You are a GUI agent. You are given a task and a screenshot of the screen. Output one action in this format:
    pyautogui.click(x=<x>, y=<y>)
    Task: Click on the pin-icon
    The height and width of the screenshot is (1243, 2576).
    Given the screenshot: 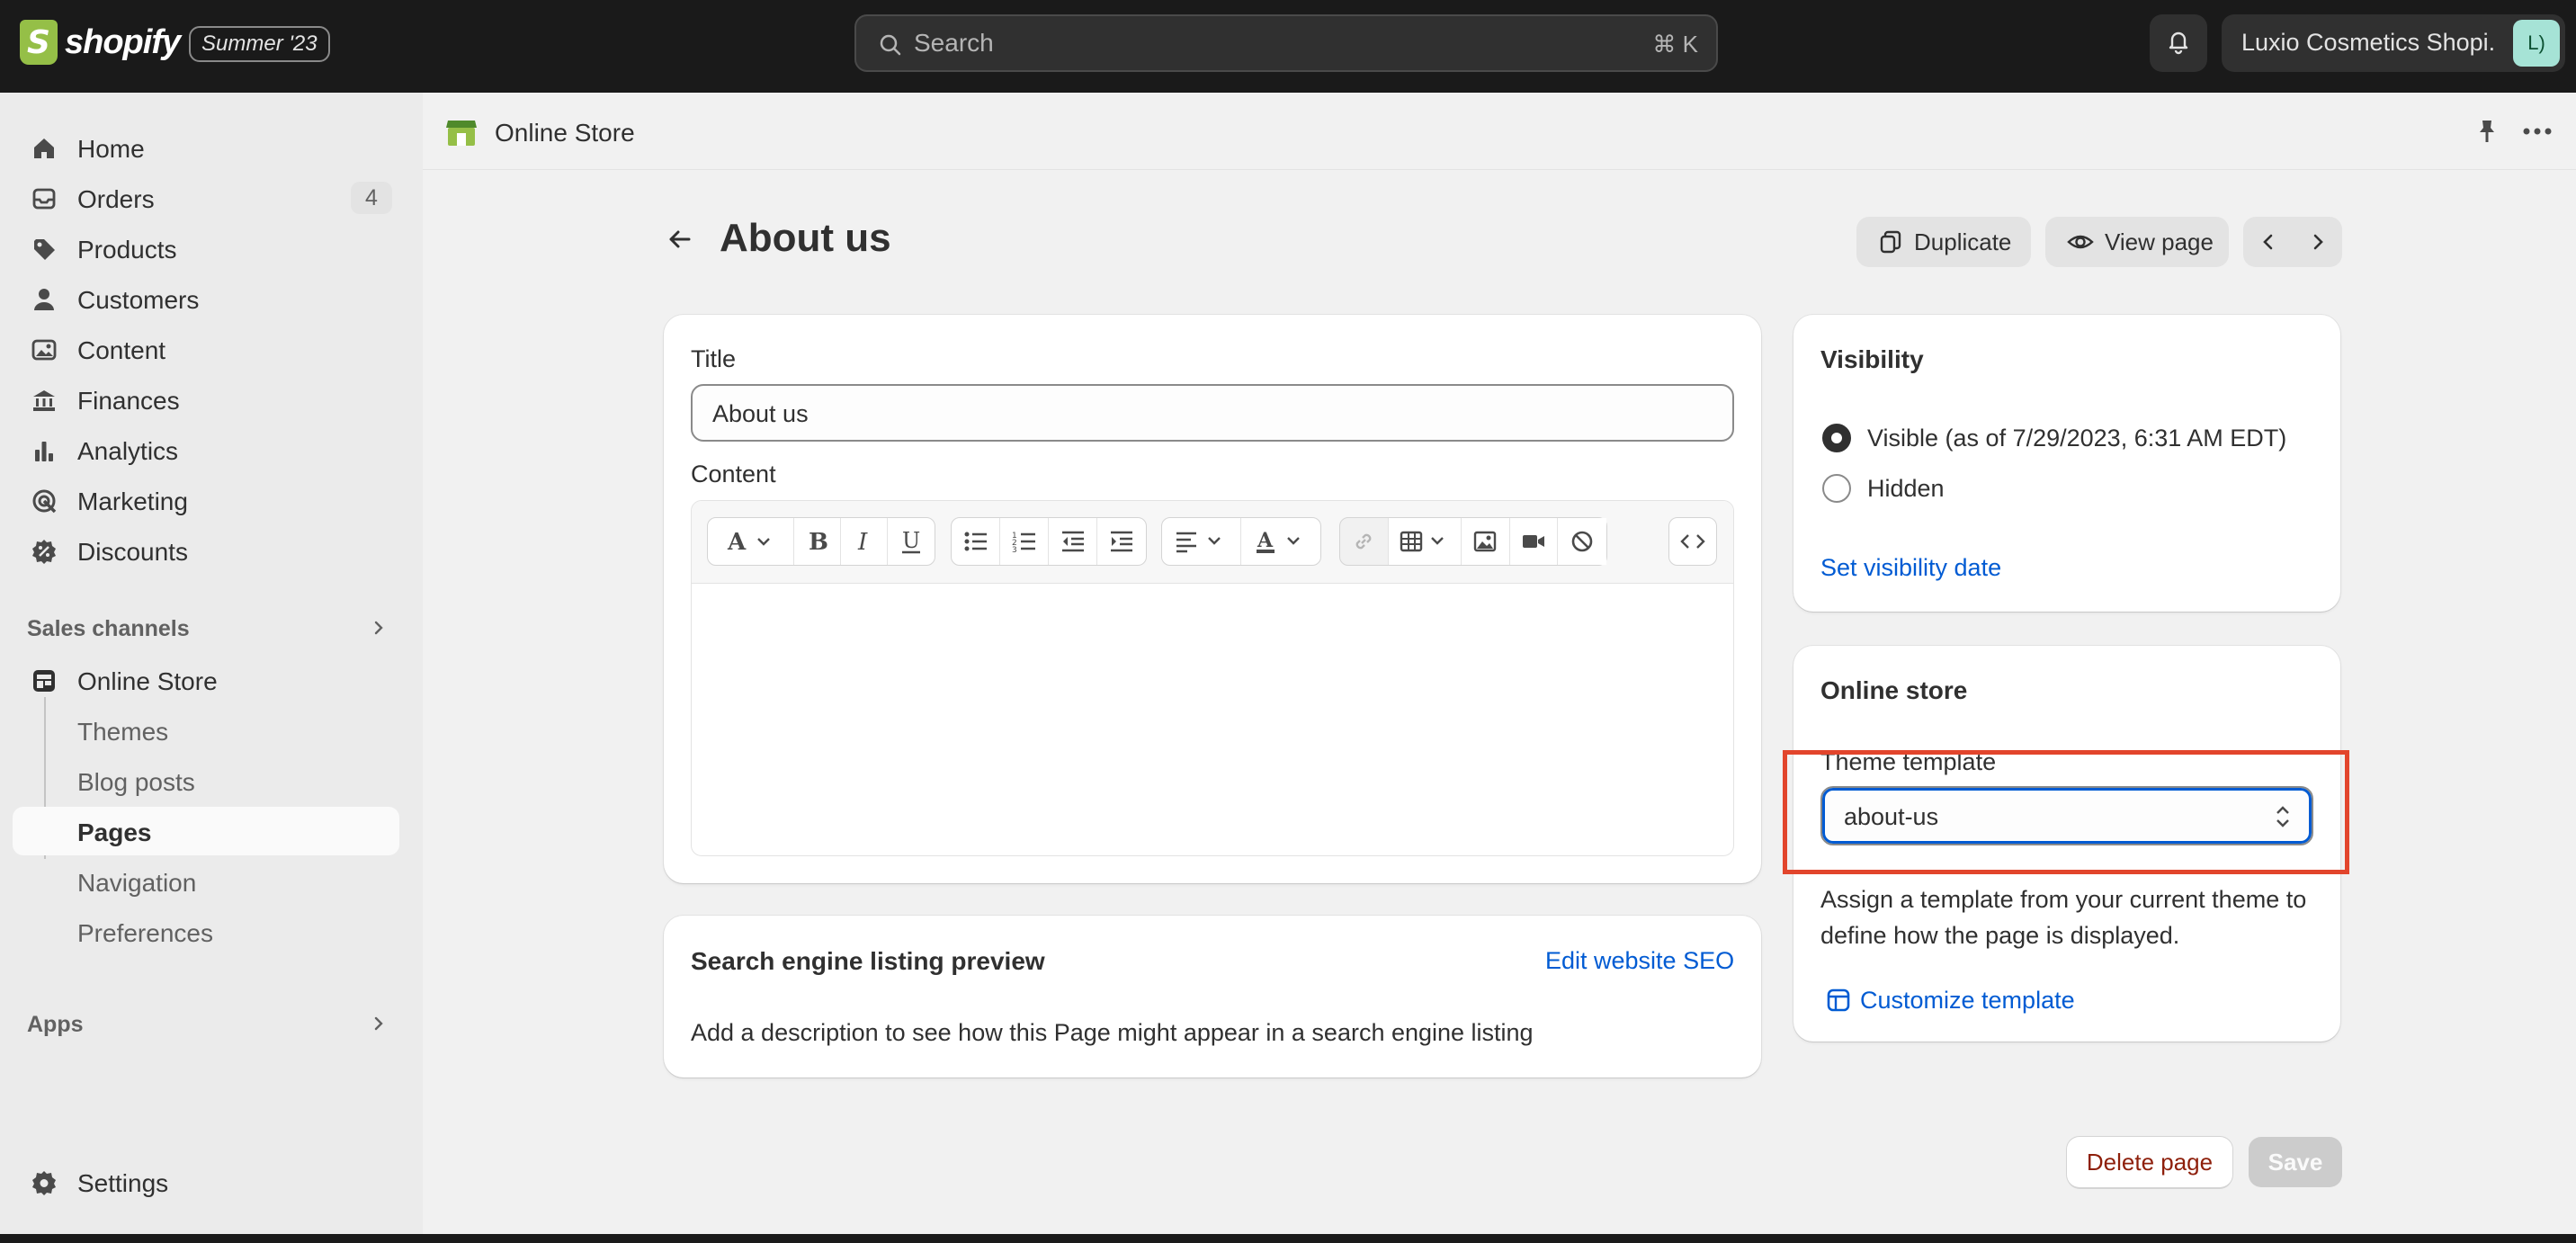 What is the action you would take?
    pyautogui.click(x=2486, y=133)
    